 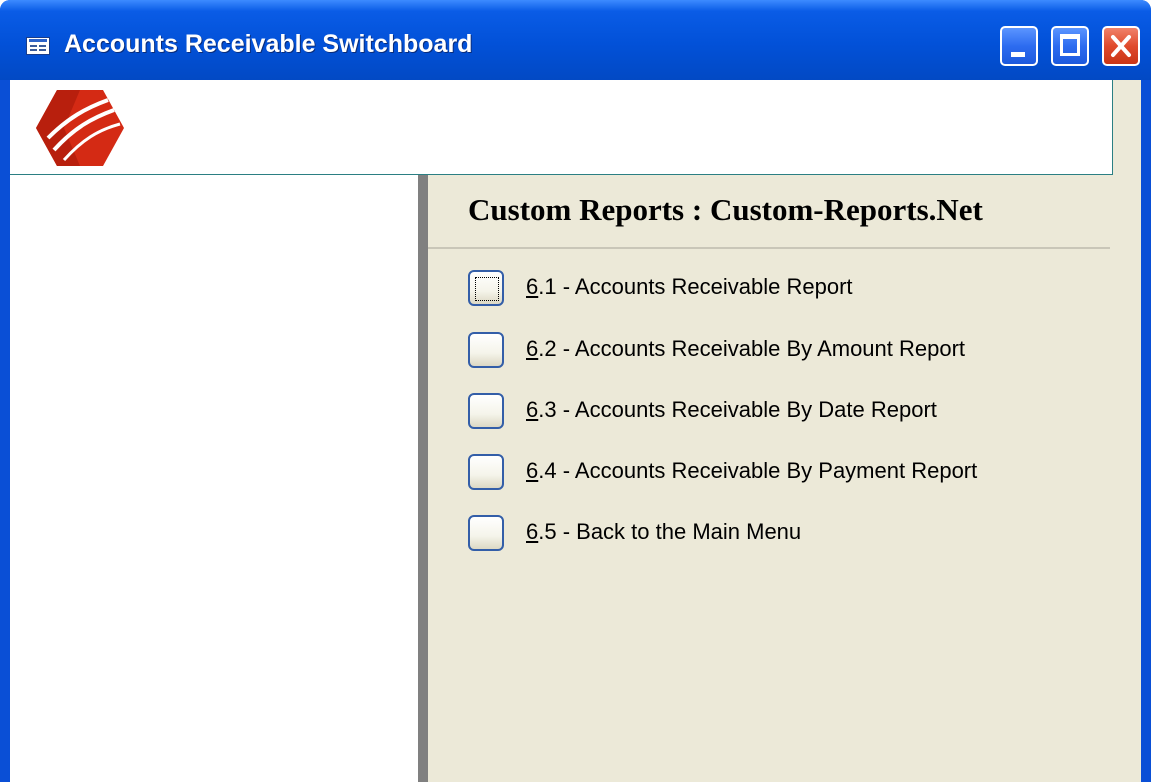 What do you see at coordinates (38, 46) in the screenshot?
I see `form-icon` at bounding box center [38, 46].